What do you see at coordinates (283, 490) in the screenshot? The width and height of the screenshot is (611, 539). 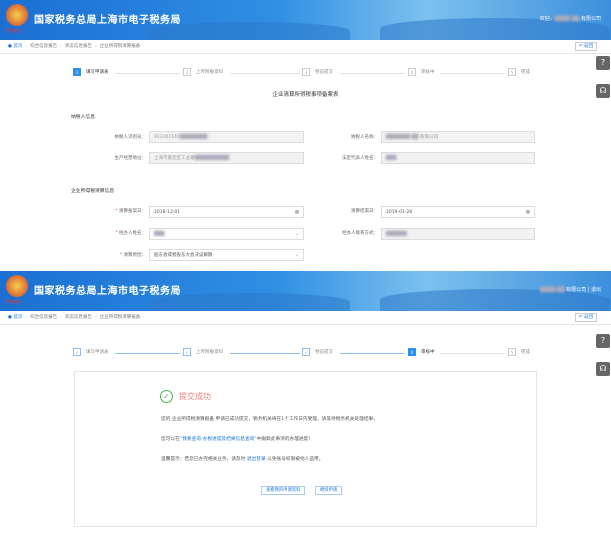 I see `view-application-button: 查看我的申请资料` at bounding box center [283, 490].